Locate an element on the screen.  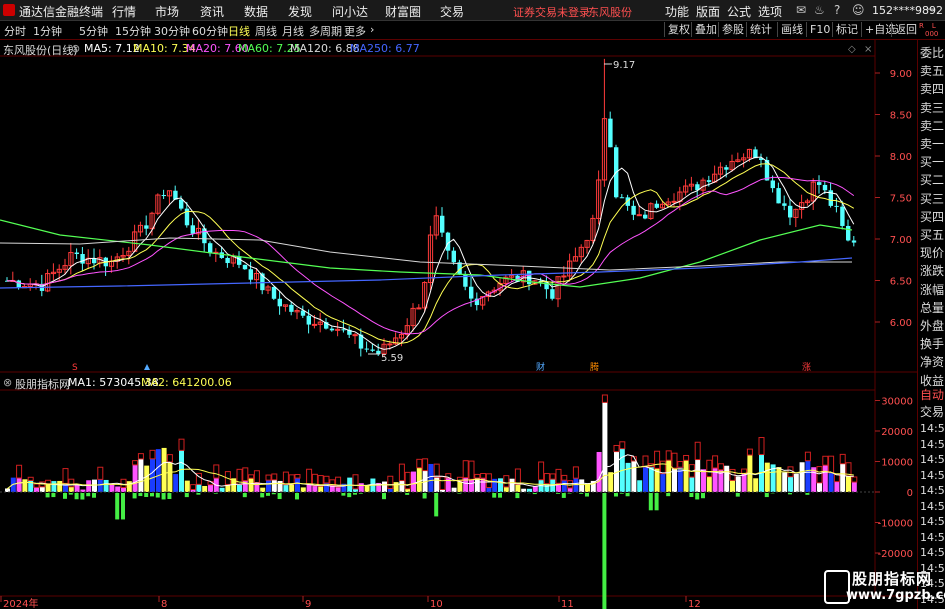
sub-tick-label: 10000 is located at coordinates (897, 463).